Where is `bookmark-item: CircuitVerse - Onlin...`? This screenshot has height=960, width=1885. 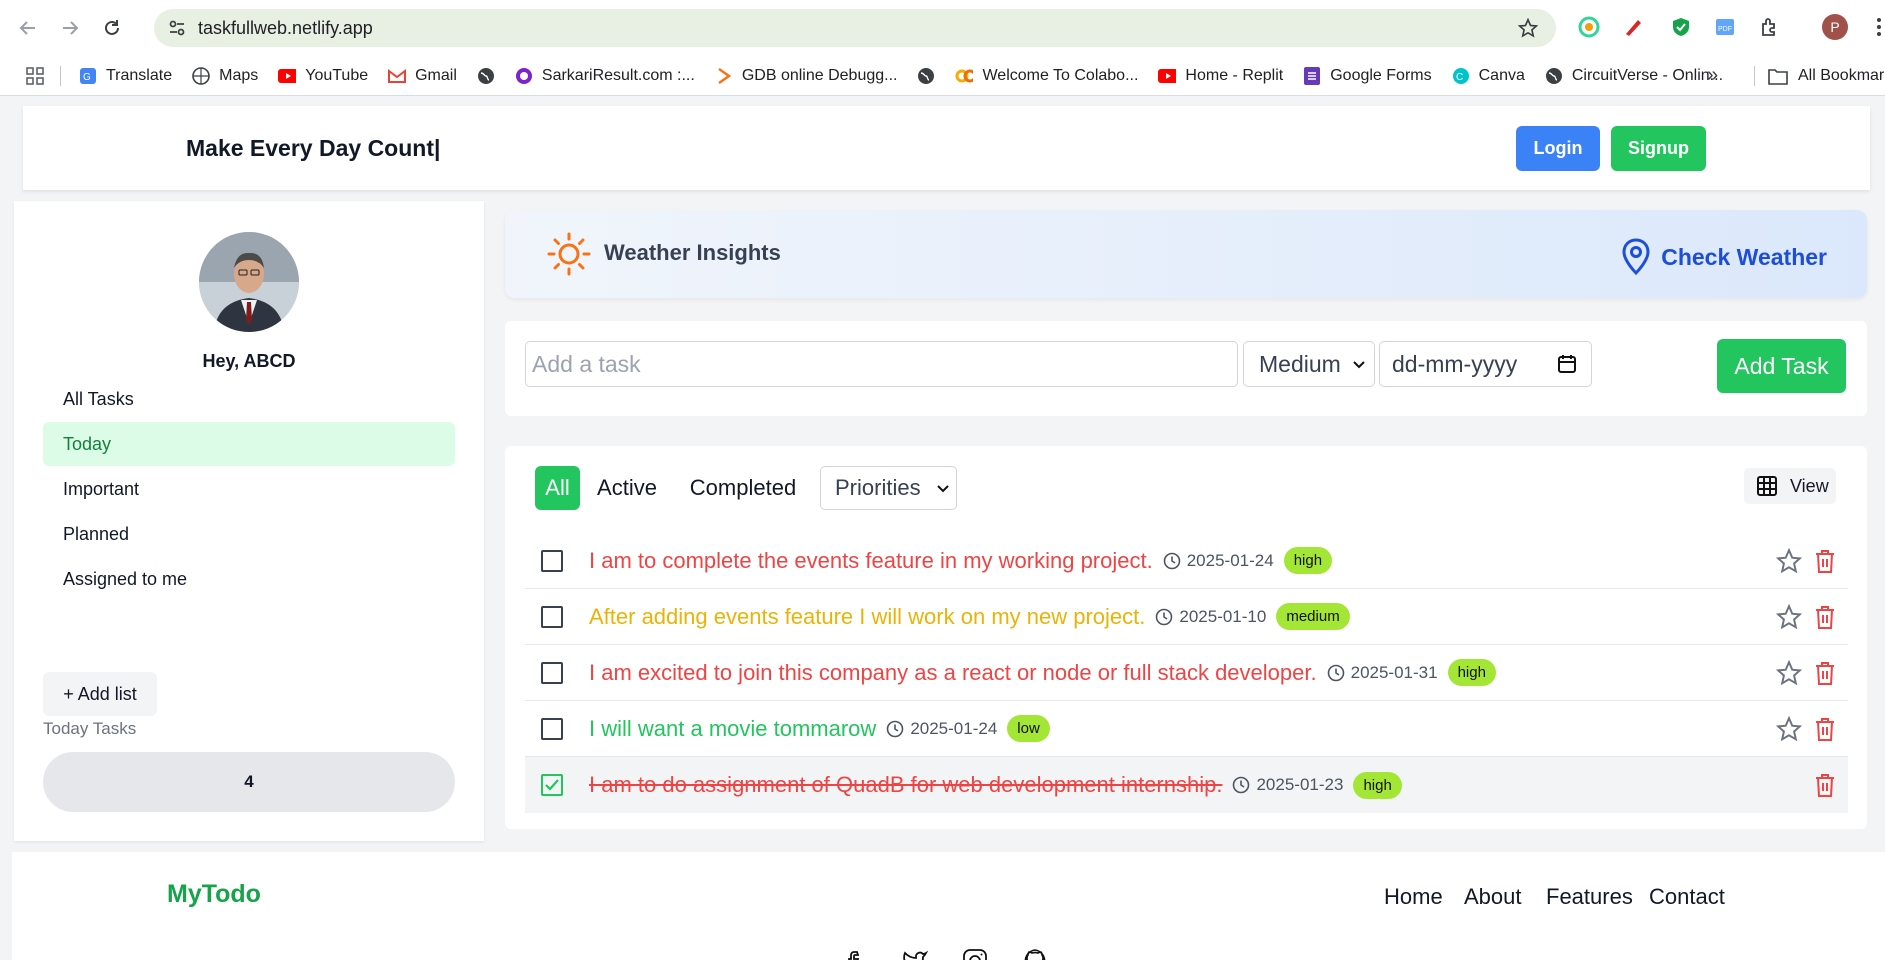 bookmark-item: CircuitVerse - Onlin... is located at coordinates (1634, 76).